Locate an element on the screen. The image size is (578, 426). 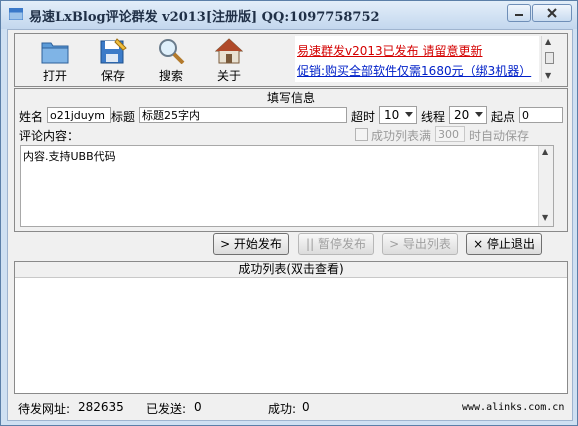
stop-exit-button: × 停止退出 is located at coordinates (504, 244).